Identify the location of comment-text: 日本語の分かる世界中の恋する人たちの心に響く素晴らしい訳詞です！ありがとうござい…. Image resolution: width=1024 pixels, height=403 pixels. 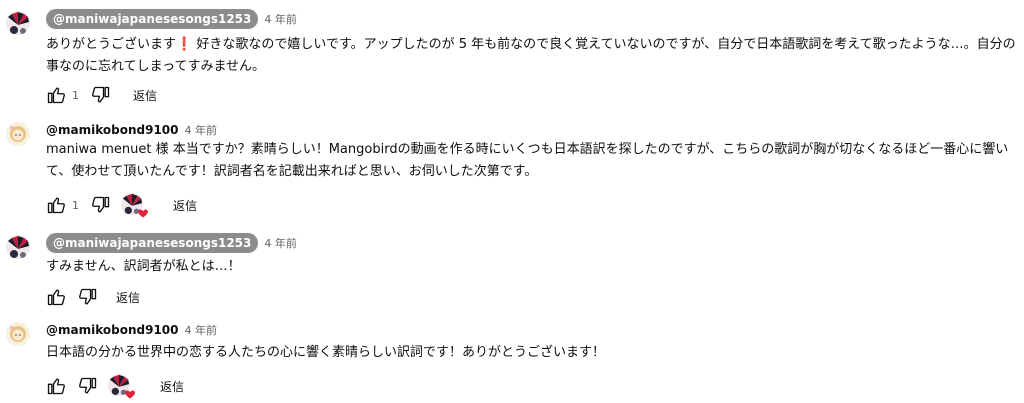
(326, 352).